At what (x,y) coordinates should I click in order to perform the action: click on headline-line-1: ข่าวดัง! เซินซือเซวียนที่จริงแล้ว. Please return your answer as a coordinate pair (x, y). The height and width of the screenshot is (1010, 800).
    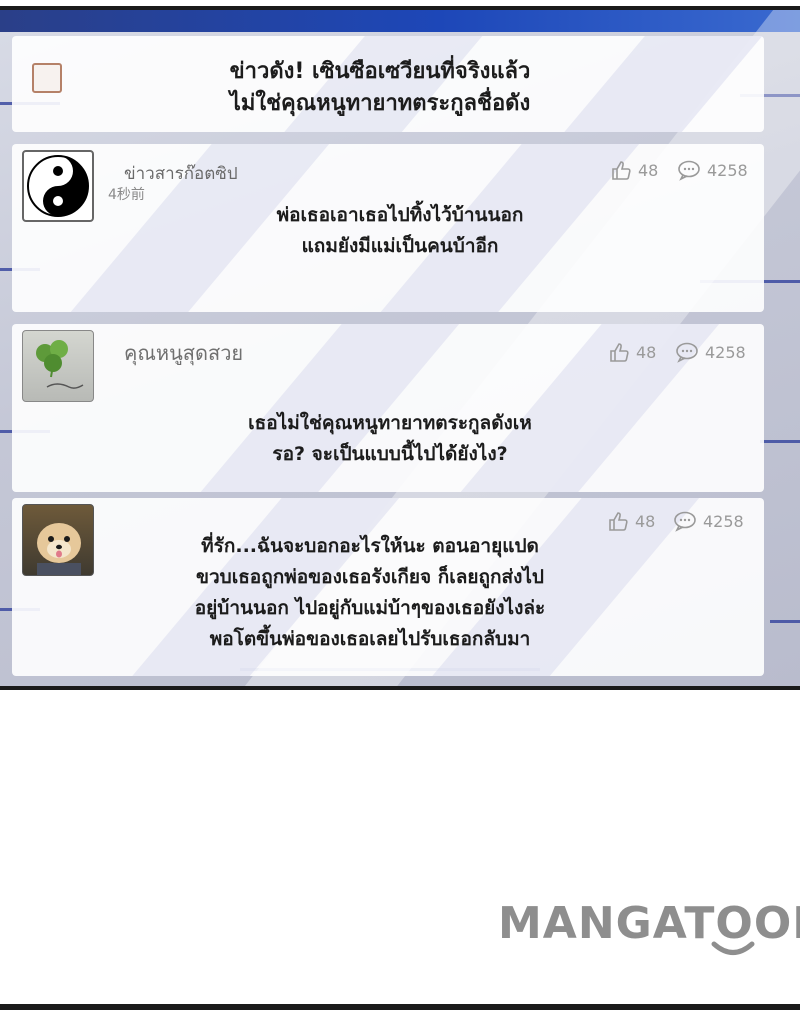
    Looking at the image, I should click on (380, 71).